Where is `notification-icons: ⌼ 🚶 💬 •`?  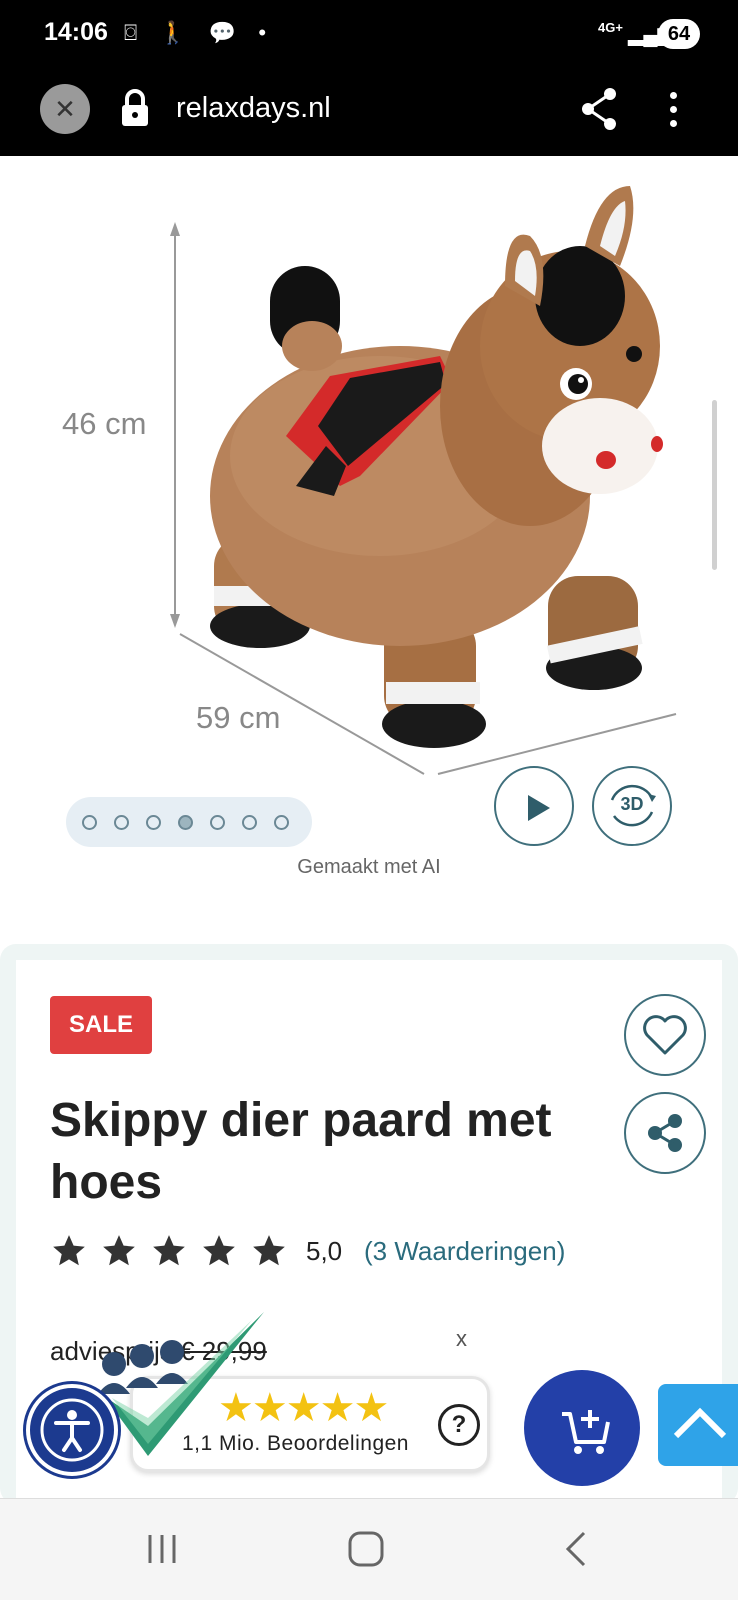
notification-icons: ⌼ 🚶 💬 • is located at coordinates (199, 32).